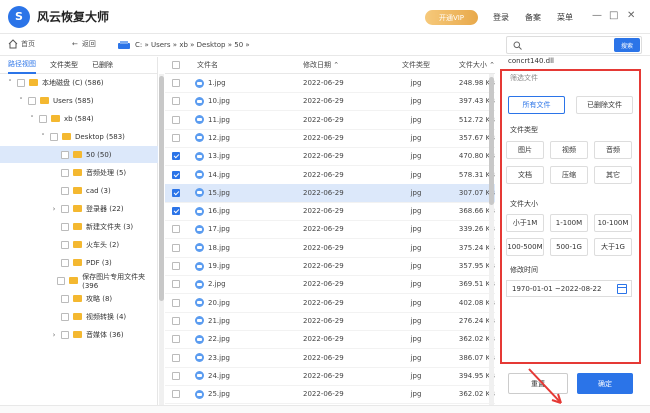 The image size is (650, 413). I want to click on home-button: 首页, so click(21, 44).